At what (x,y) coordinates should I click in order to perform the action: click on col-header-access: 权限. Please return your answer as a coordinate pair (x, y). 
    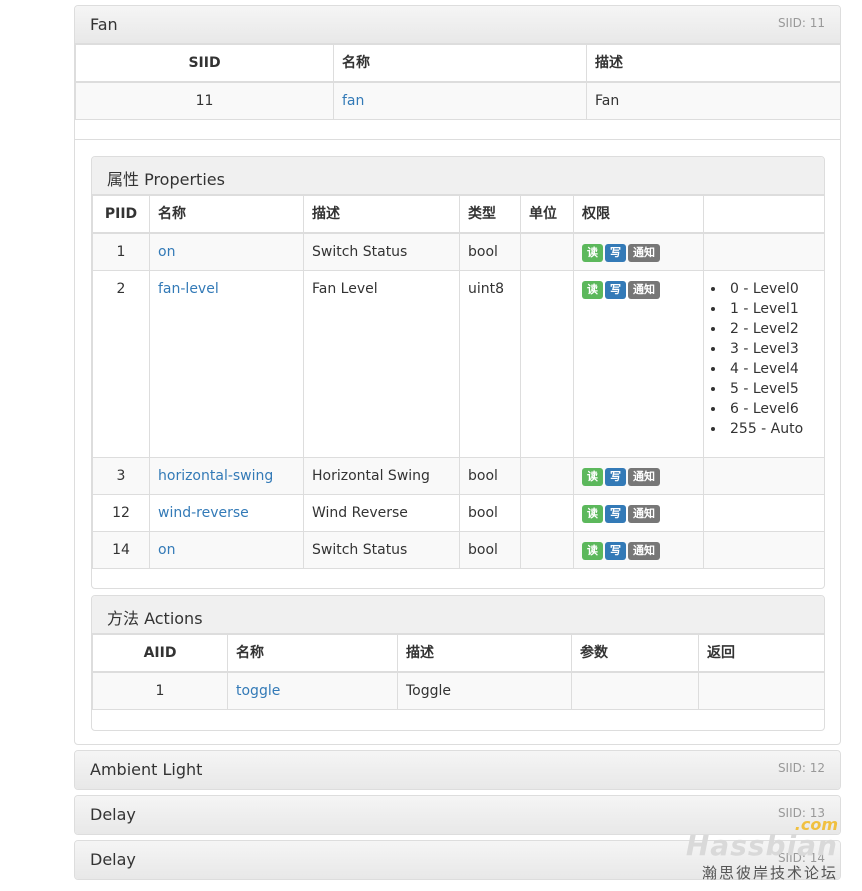
    Looking at the image, I should click on (638, 214).